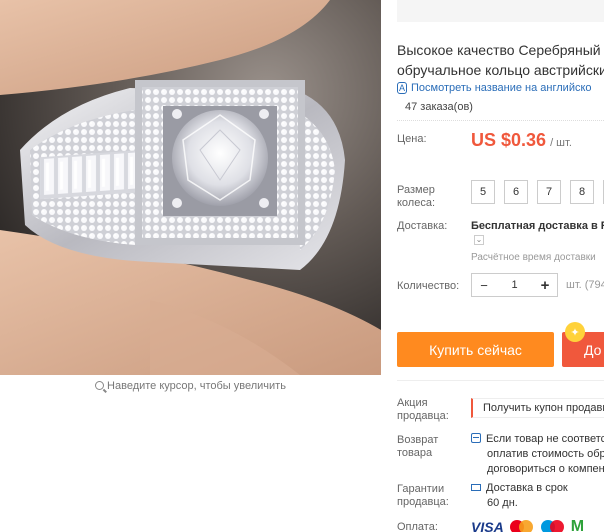  Describe the element at coordinates (533, 257) in the screenshot. I see `shipping-estimate: Расчётное время доставки` at that location.